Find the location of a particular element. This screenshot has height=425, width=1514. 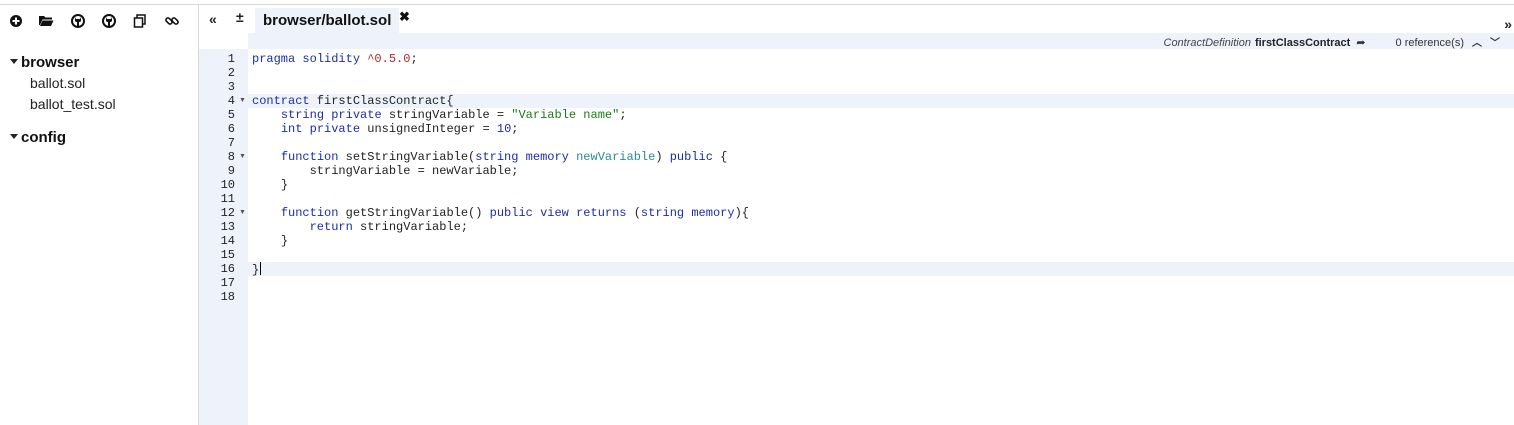

folder-label: config is located at coordinates (43, 137).